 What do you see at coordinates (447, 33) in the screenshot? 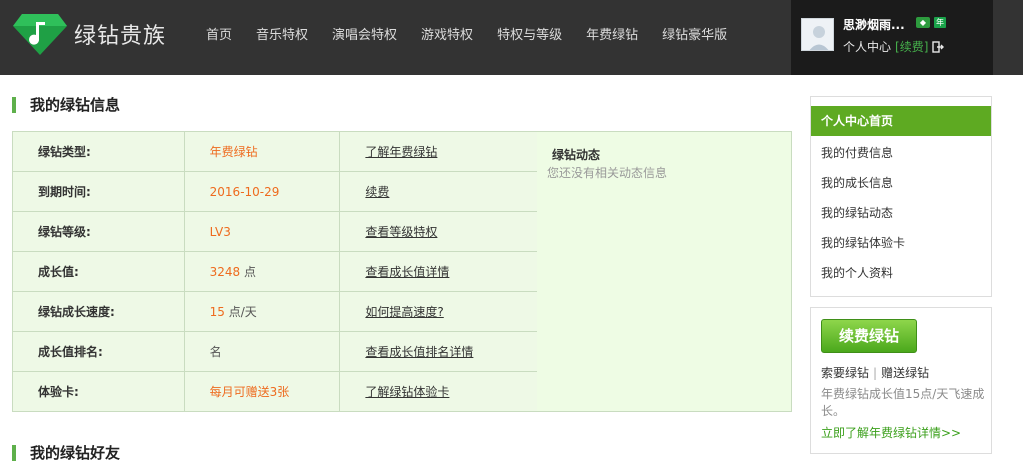
I see `nav-game-privilege: 游戏特权` at bounding box center [447, 33].